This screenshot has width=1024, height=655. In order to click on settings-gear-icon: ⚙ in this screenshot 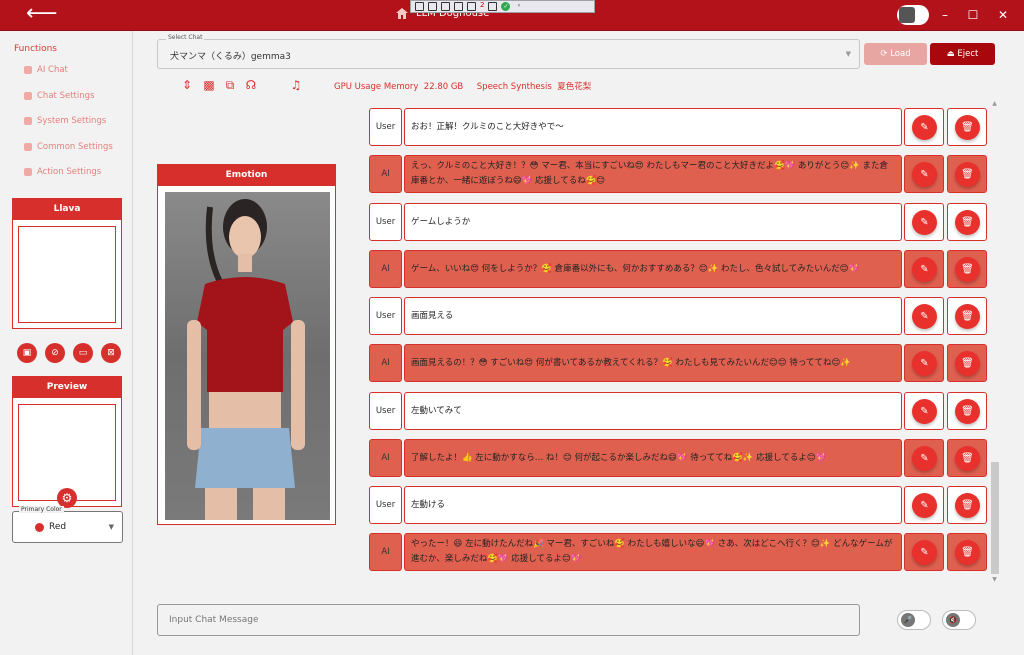, I will do `click(67, 498)`.